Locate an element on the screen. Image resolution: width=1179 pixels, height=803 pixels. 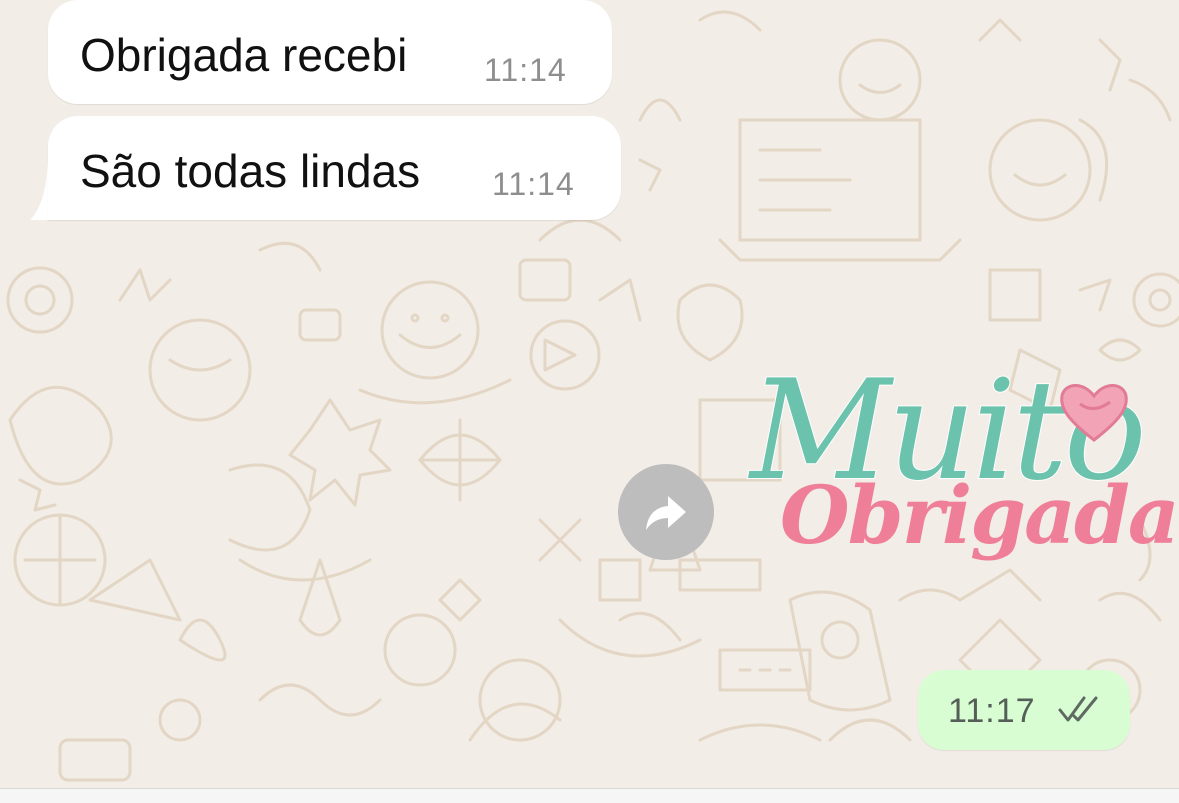
message-text: Obrigada recebi is located at coordinates (244, 55).